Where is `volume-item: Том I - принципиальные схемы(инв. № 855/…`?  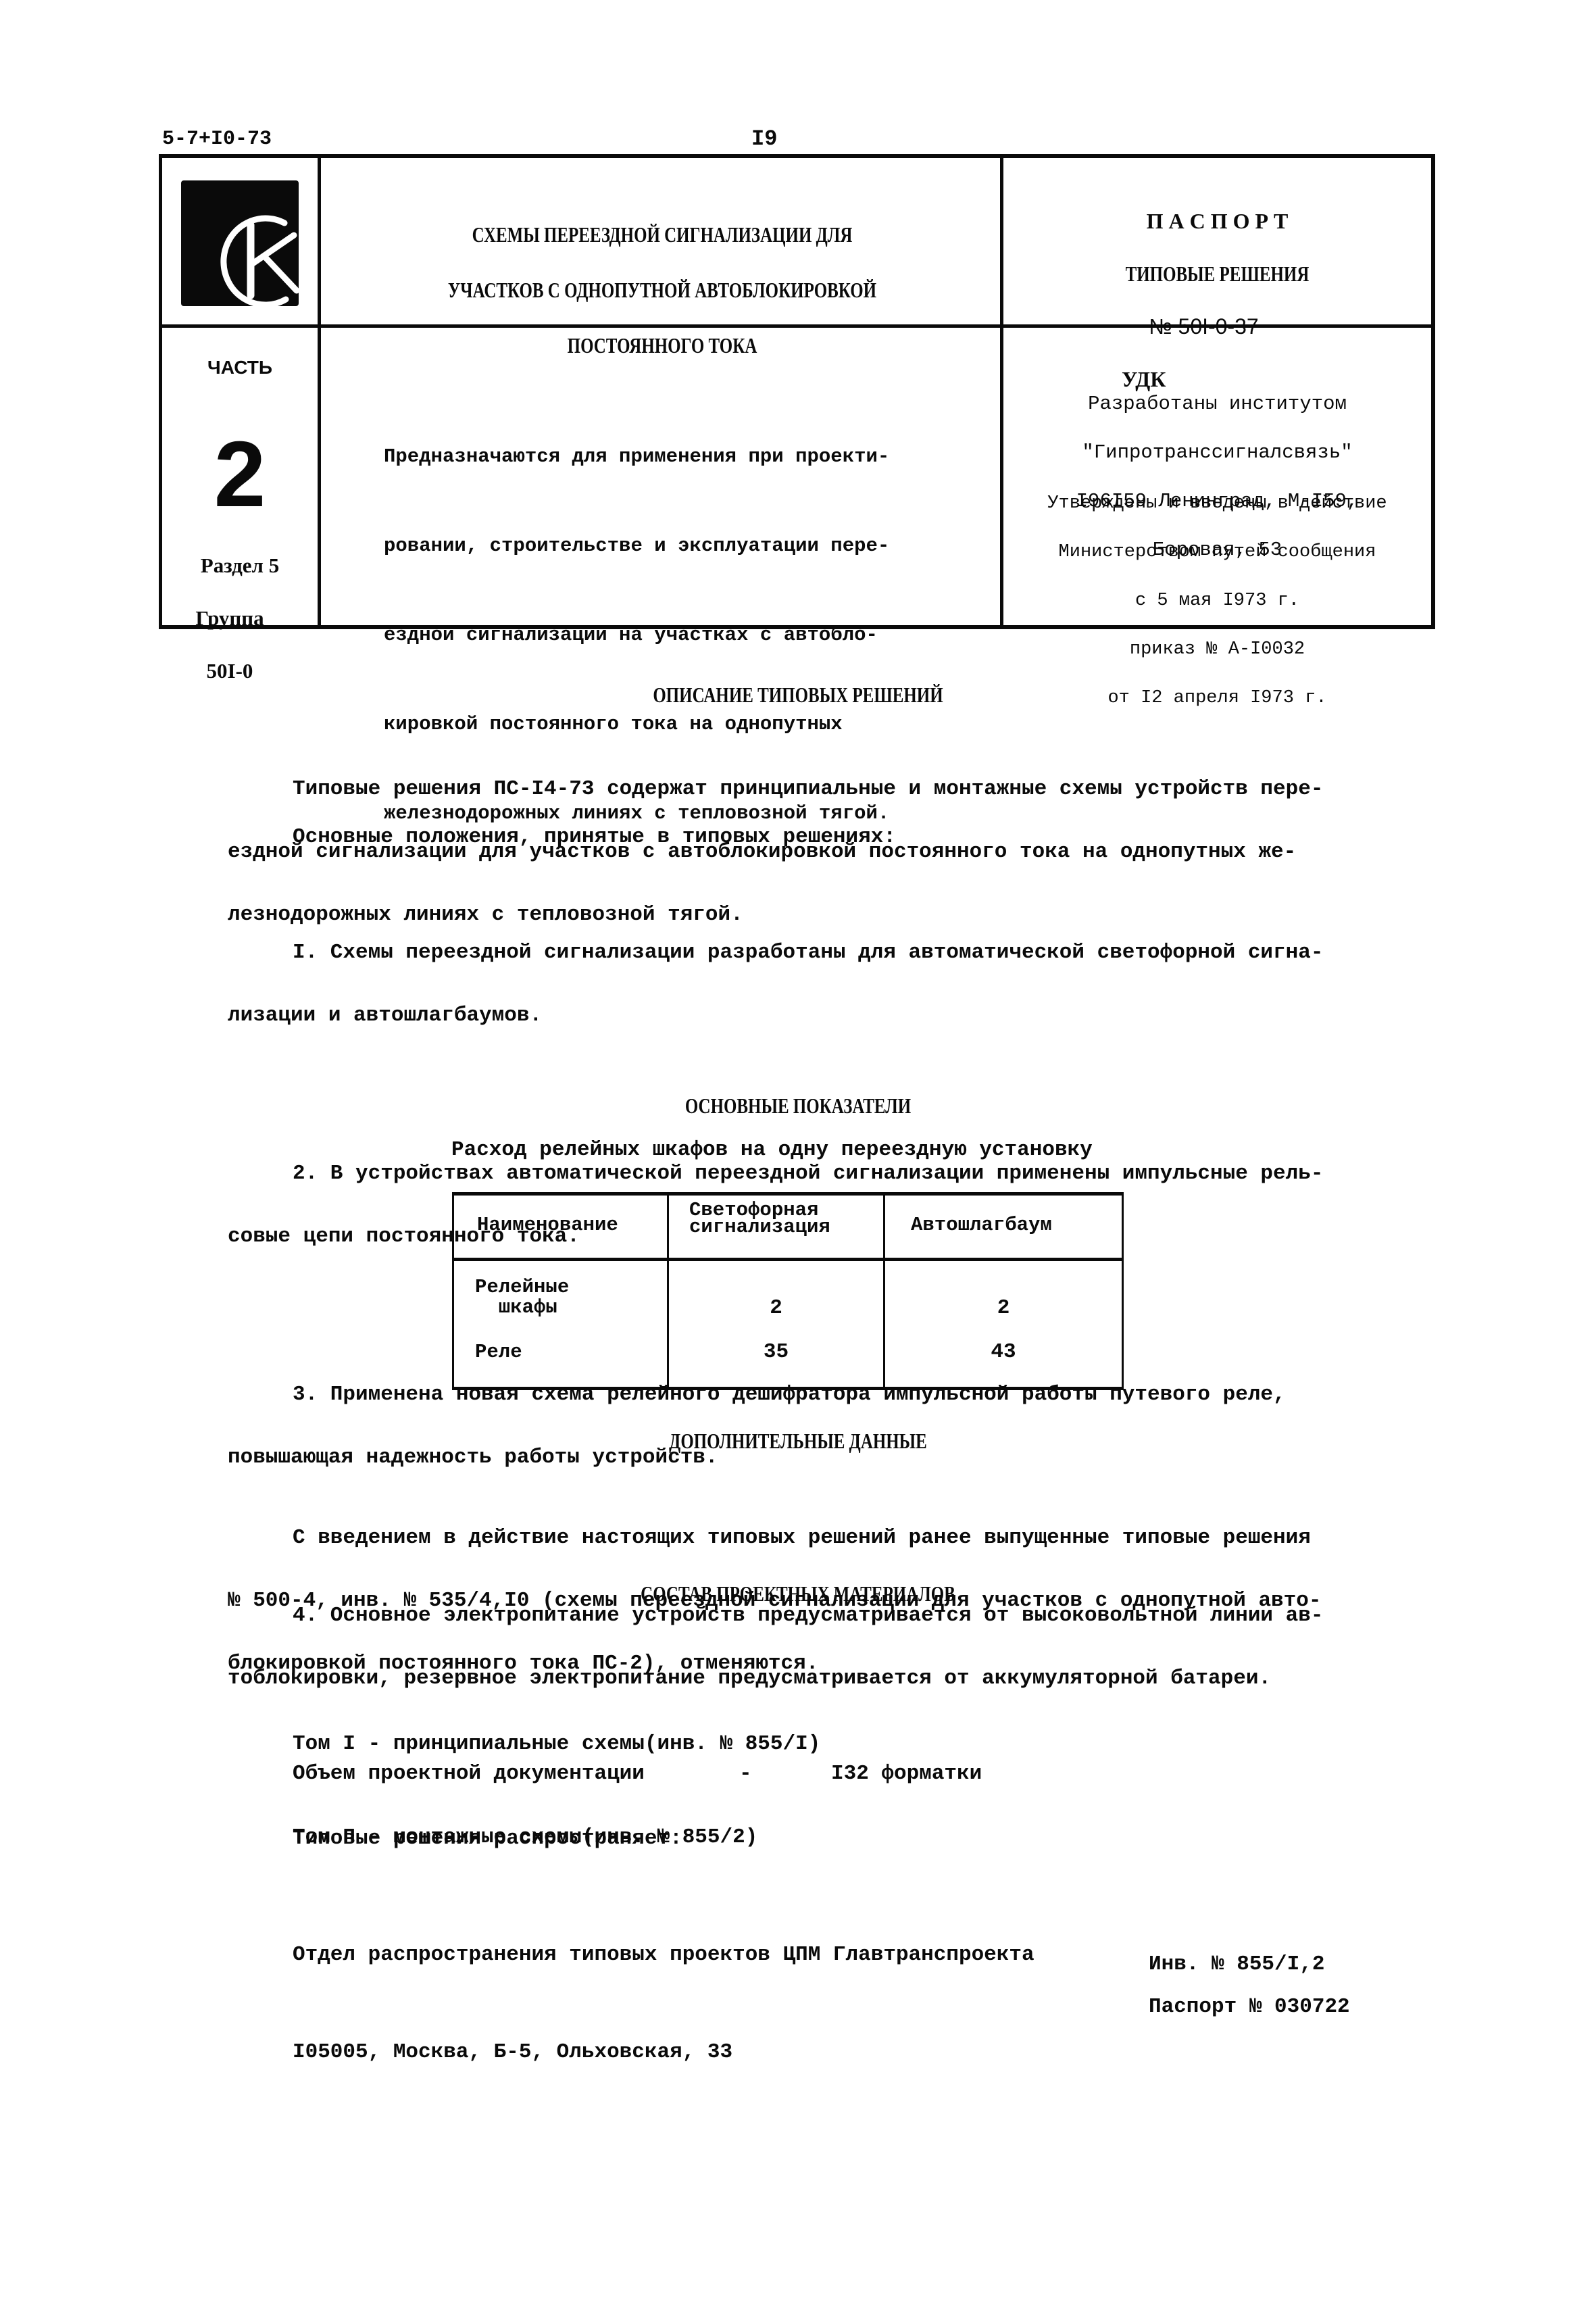
volume-item: Том I - принципиальные схемы(инв. № 855/… is located at coordinates (557, 1744).